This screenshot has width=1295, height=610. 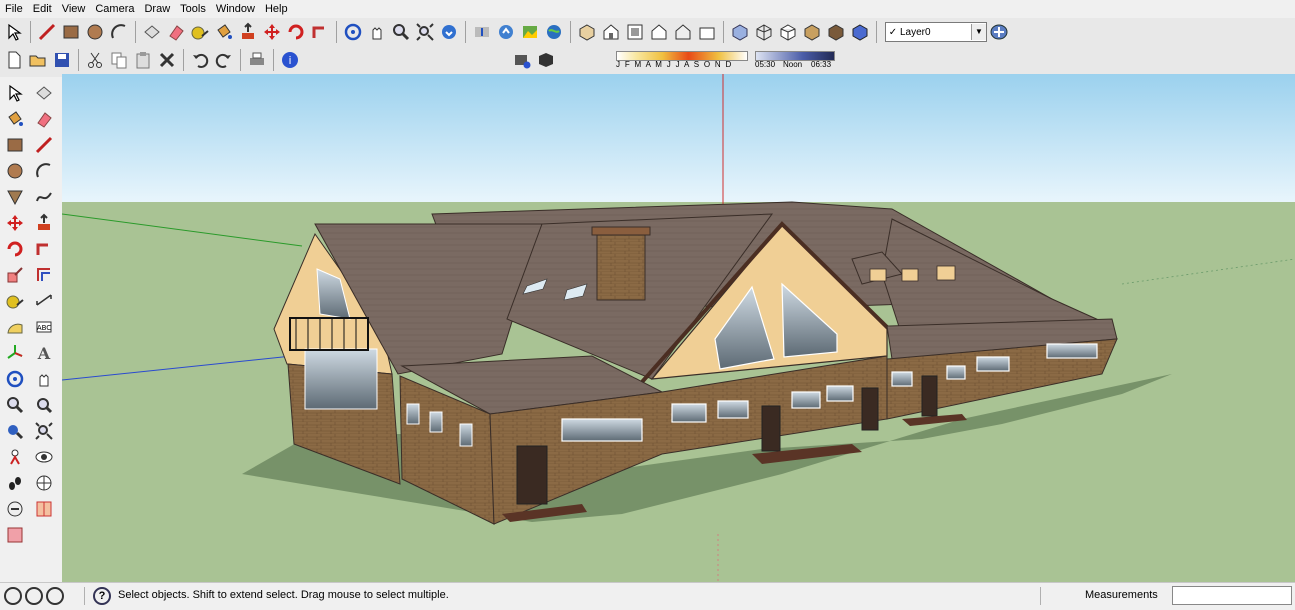 I want to click on redo-icon, so click(x=224, y=60).